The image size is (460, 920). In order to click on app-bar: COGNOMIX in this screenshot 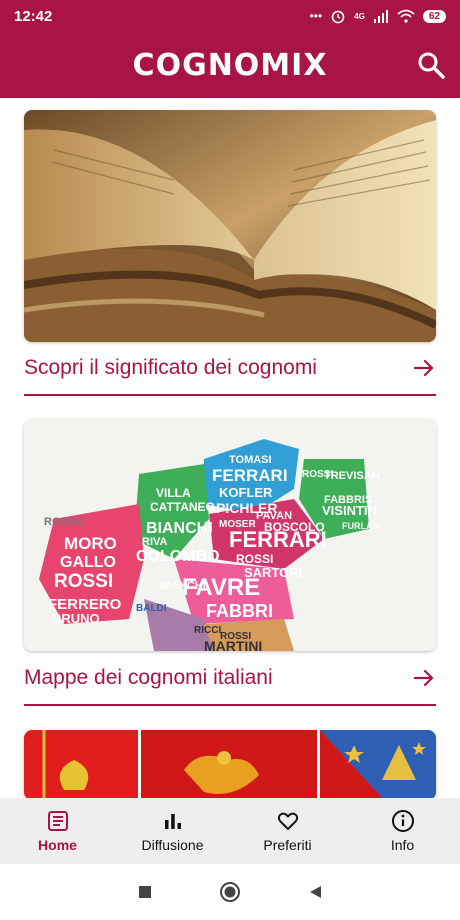, I will do `click(230, 65)`.